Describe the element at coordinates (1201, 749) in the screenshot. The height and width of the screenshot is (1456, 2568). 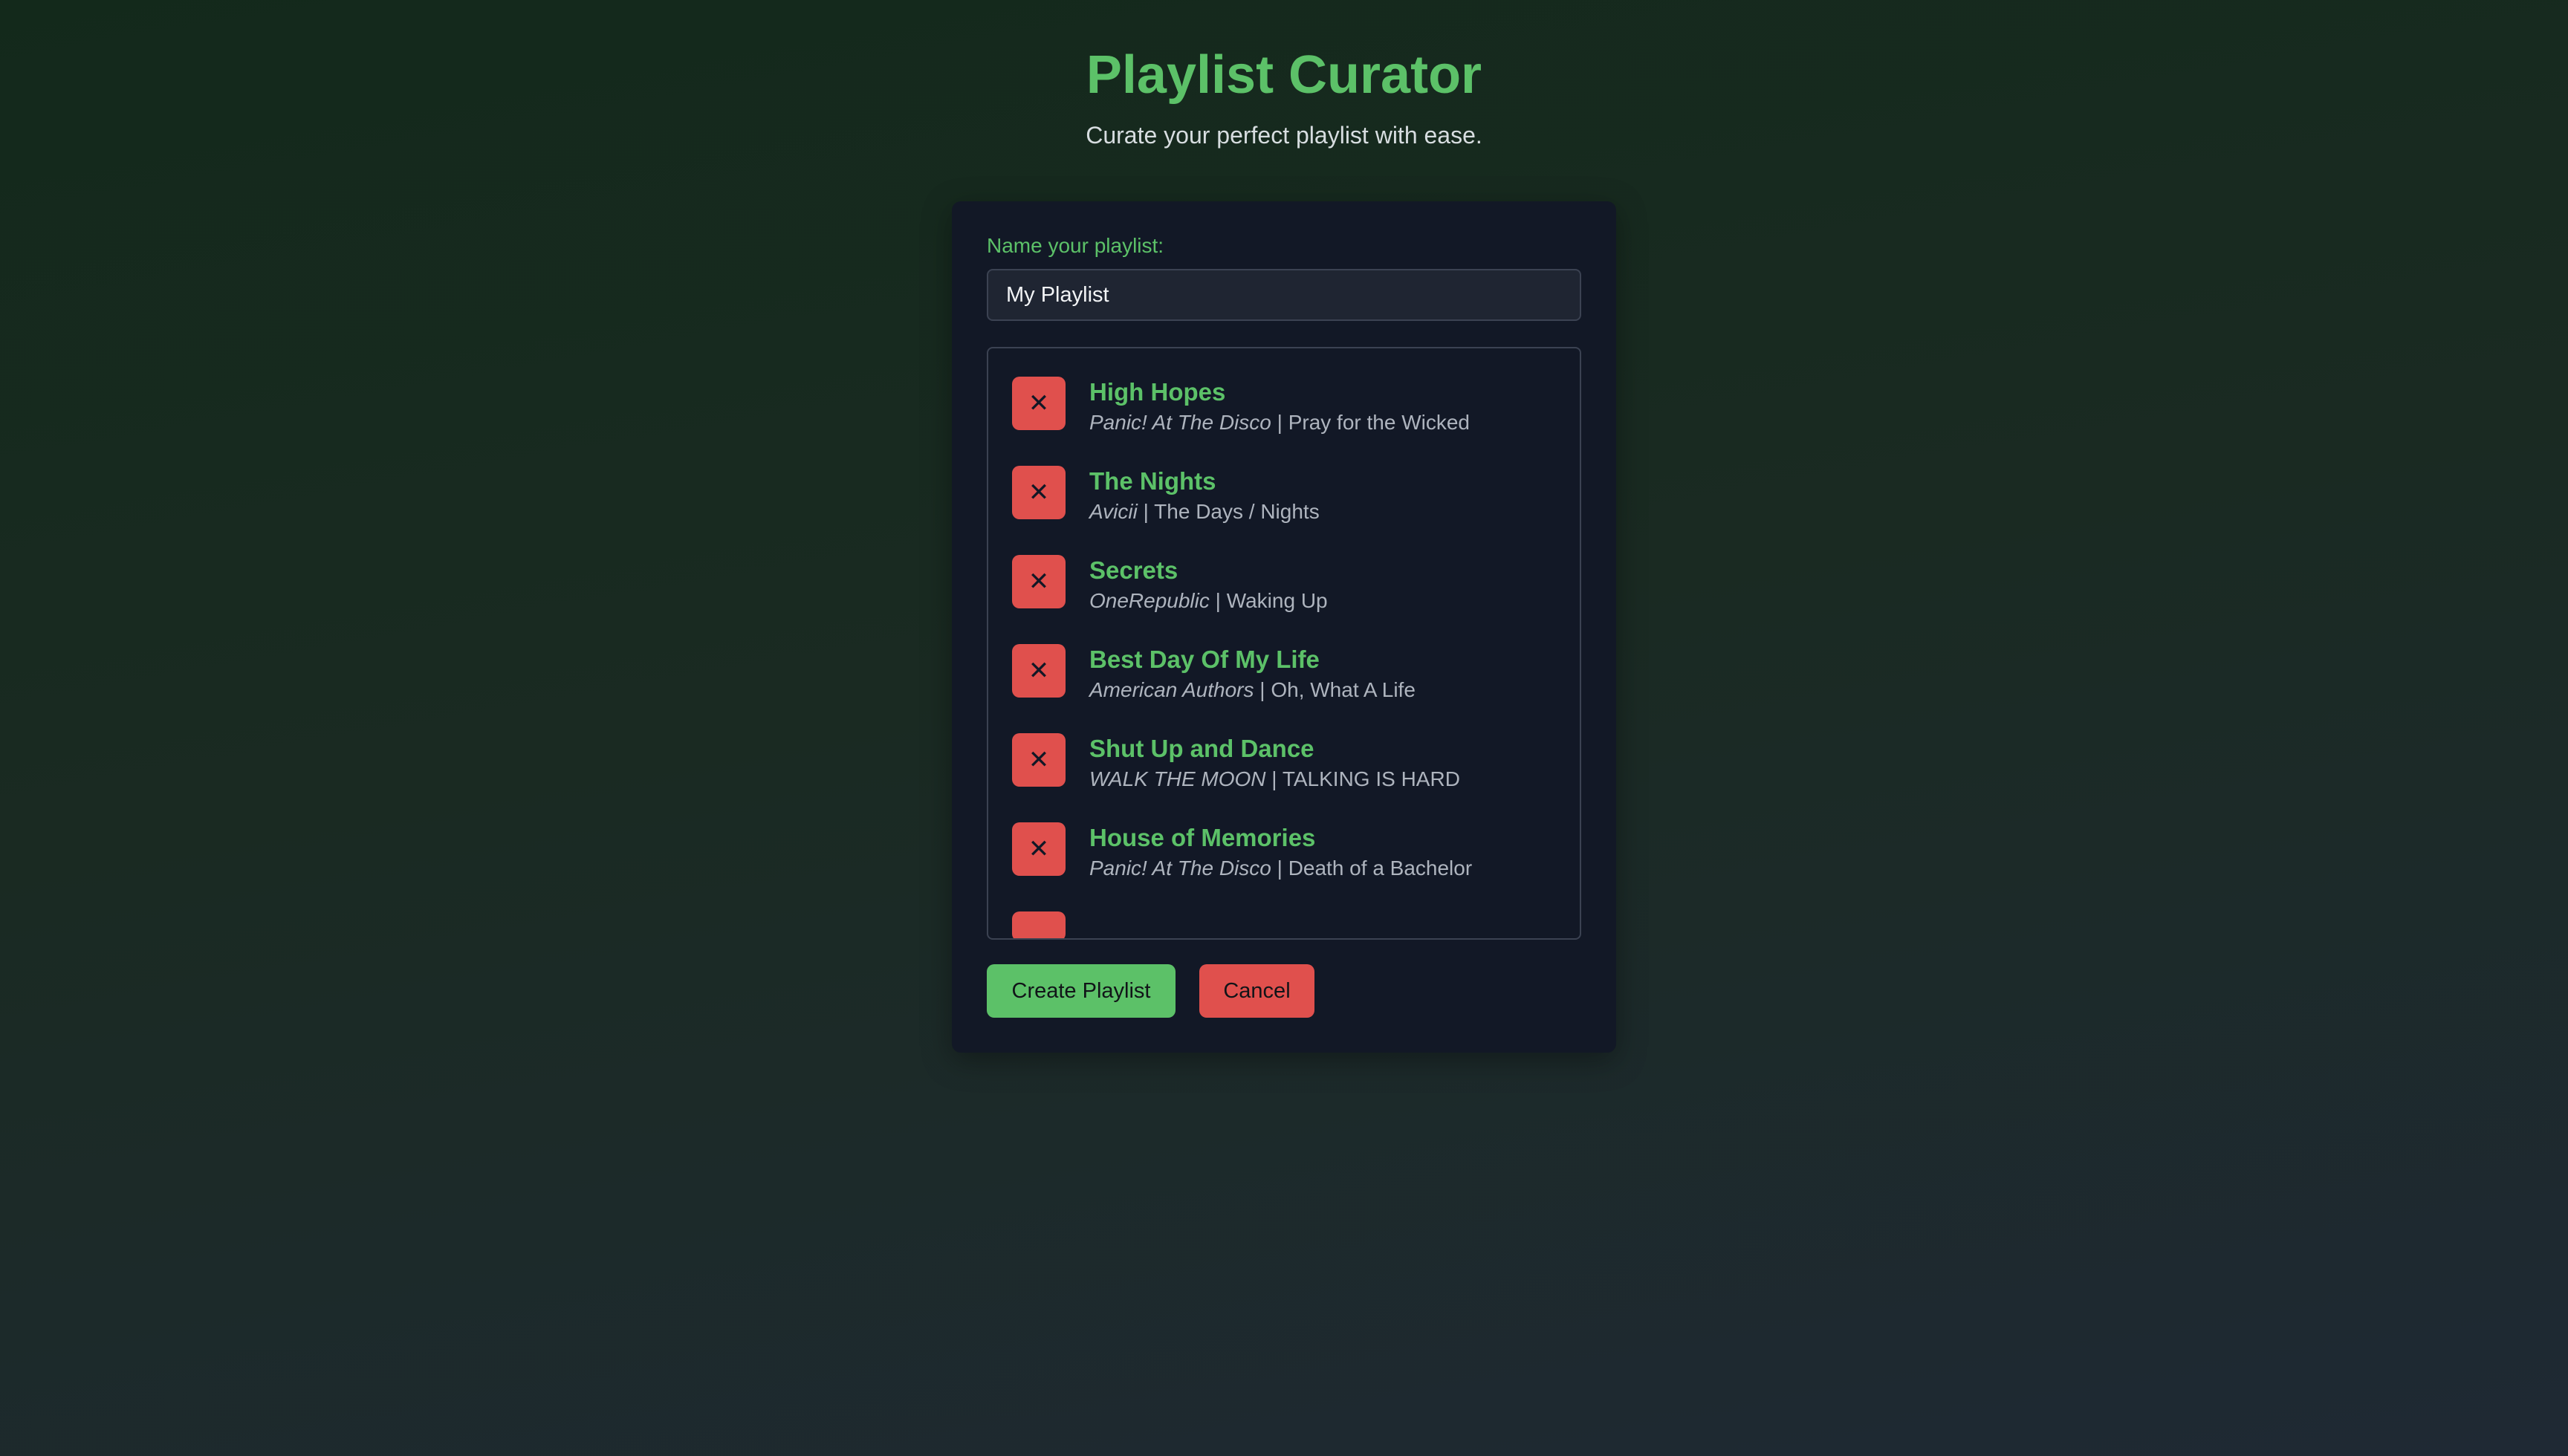
I see `song-title: Shut Up and Dance` at that location.